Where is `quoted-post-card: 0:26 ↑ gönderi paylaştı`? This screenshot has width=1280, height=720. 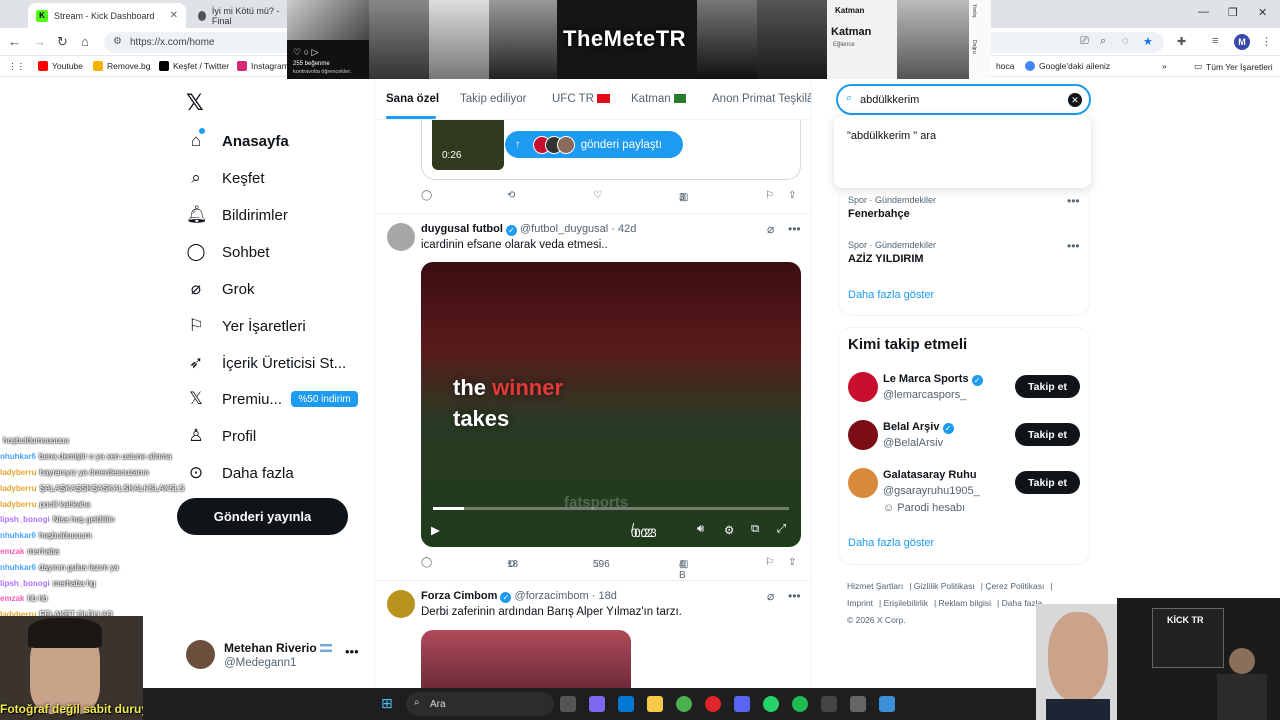
quoted-post-card: 0:26 ↑ gönderi paylaştı is located at coordinates (611, 150).